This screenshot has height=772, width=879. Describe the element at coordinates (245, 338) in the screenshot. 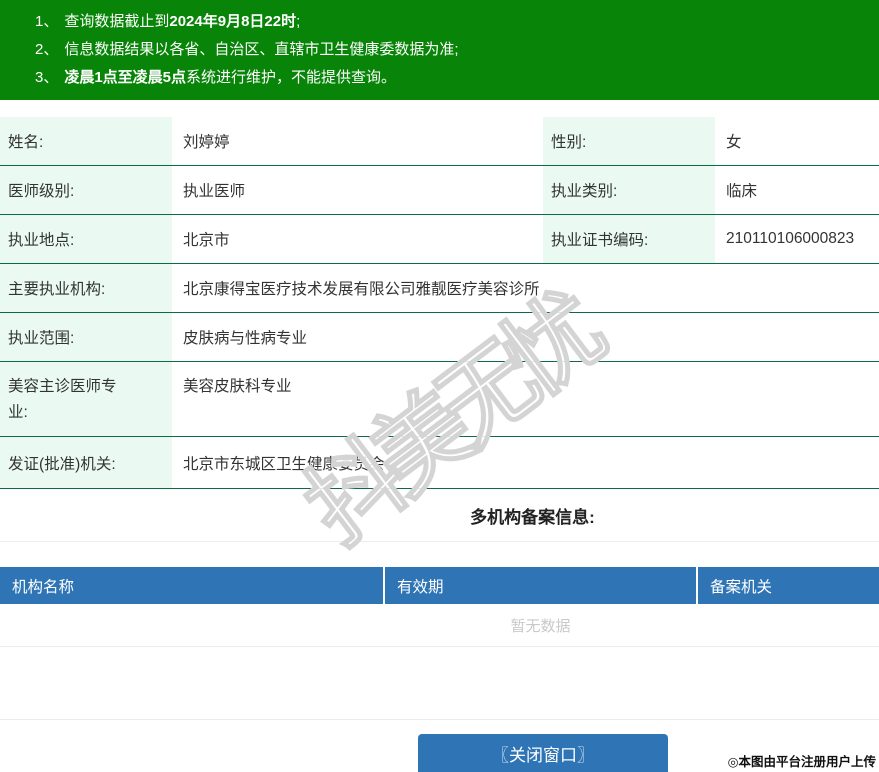

I see `field-value-practice-scope: 皮肤病与性病专业` at that location.